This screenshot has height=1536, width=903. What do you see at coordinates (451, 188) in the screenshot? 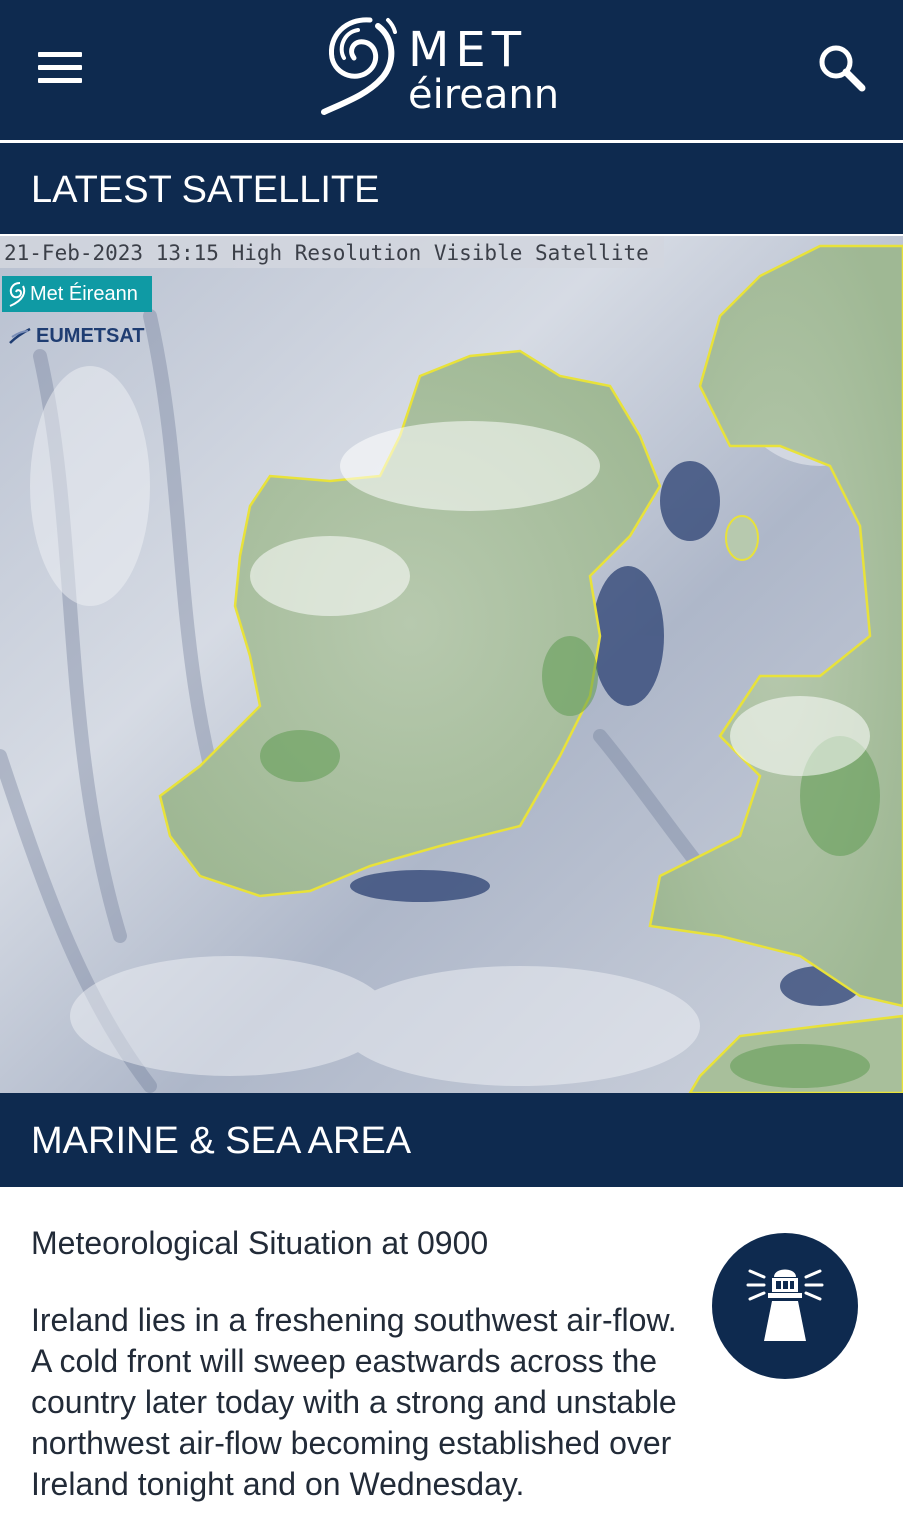
I see `section-title-latest-satellite: LATEST SATELLITE` at bounding box center [451, 188].